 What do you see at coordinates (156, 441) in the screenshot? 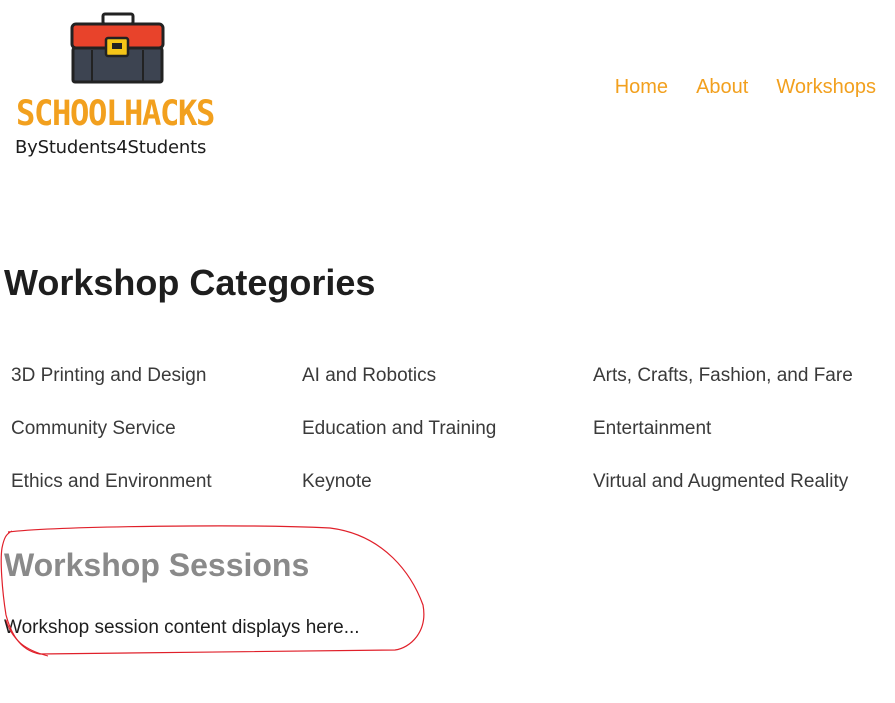
I see `category-link: Community Service` at bounding box center [156, 441].